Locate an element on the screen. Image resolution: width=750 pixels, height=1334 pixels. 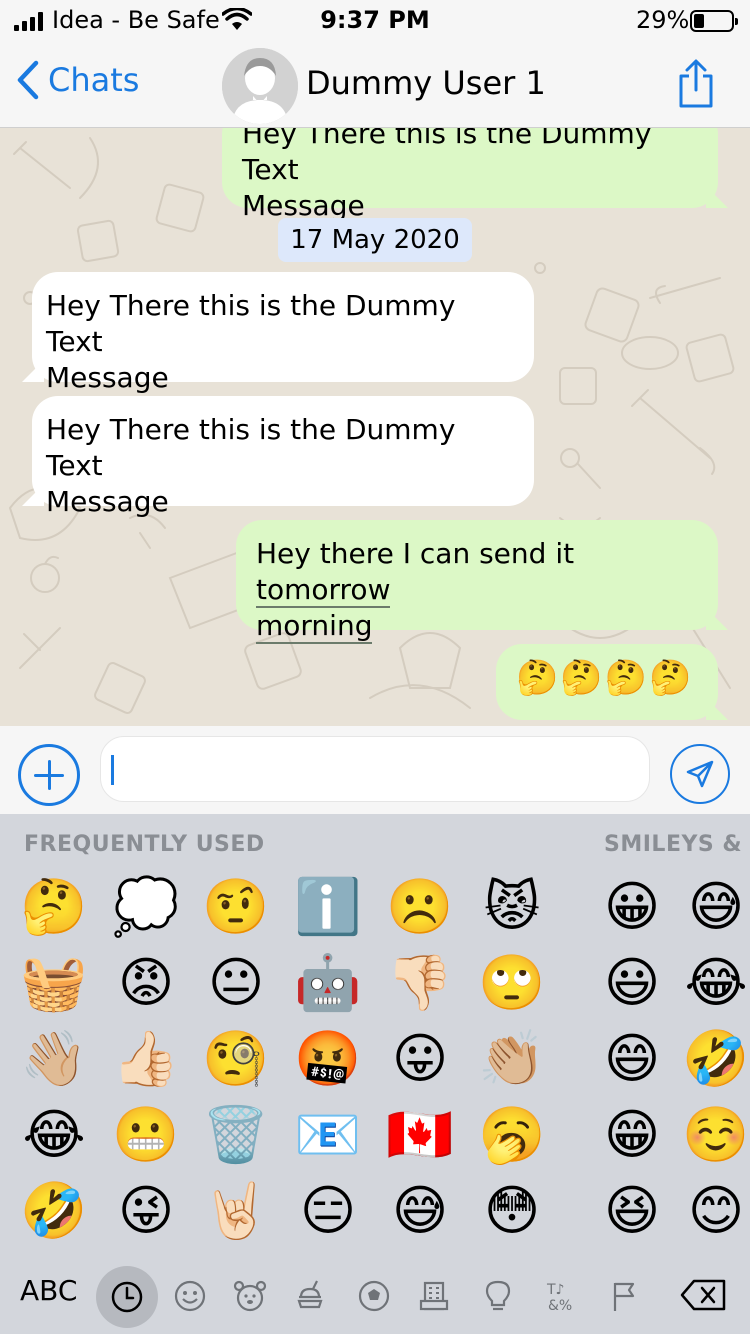
emoji-message: 🤔 🤔 🤔 🤔 is located at coordinates (603, 678).